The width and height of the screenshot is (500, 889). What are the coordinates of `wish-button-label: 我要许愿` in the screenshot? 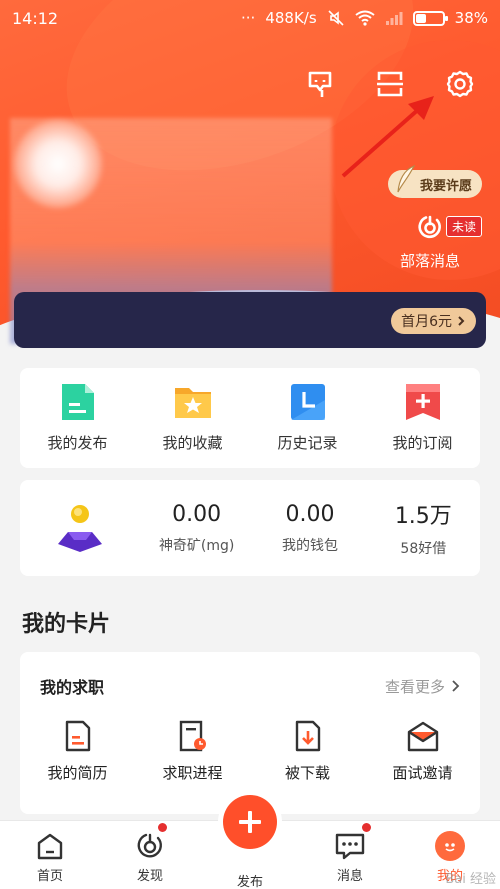 It's located at (445, 186).